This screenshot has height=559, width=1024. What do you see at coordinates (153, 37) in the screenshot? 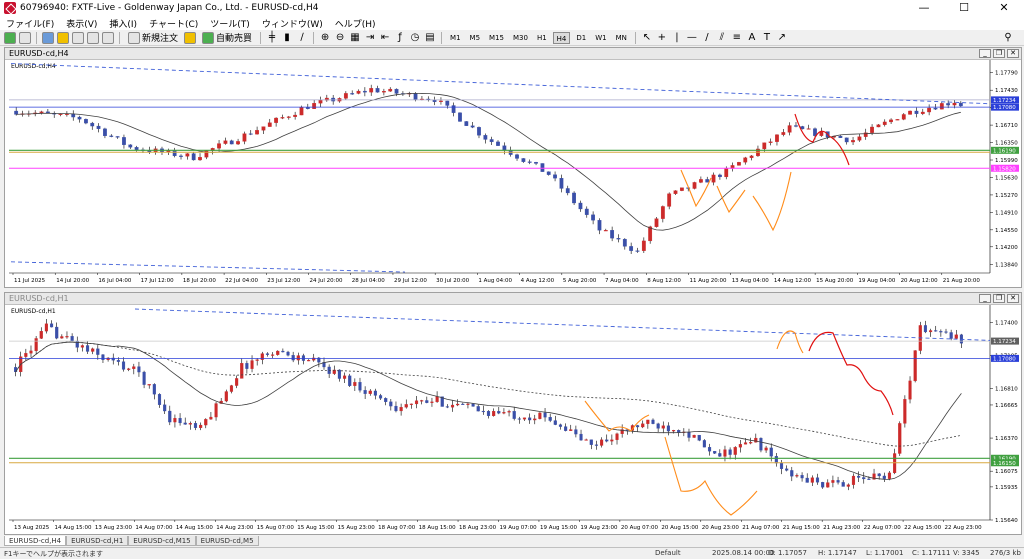
I see `new-order-button: 新規注文` at bounding box center [153, 37].